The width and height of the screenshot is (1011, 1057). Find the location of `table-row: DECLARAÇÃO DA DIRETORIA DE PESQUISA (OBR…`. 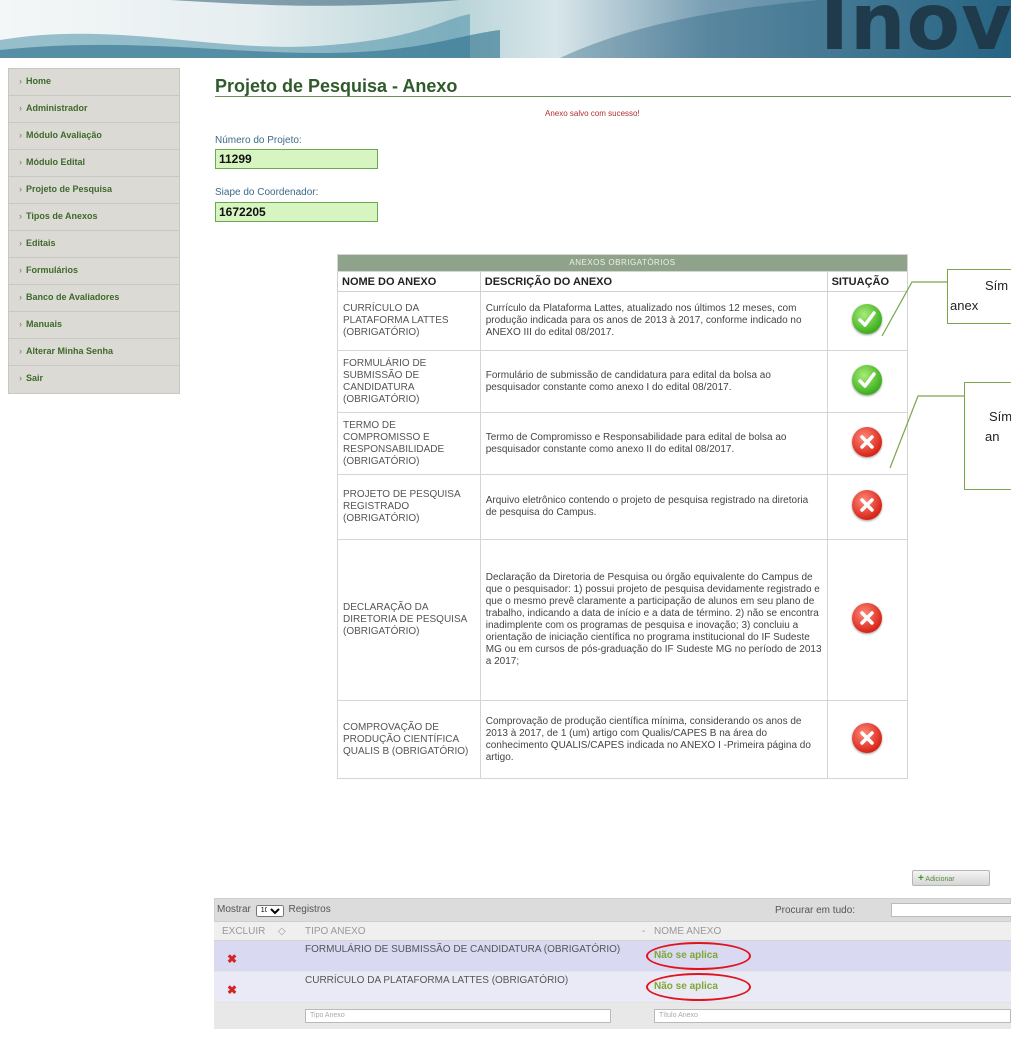

table-row: DECLARAÇÃO DA DIRETORIA DE PESQUISA (OBR… is located at coordinates (623, 620).